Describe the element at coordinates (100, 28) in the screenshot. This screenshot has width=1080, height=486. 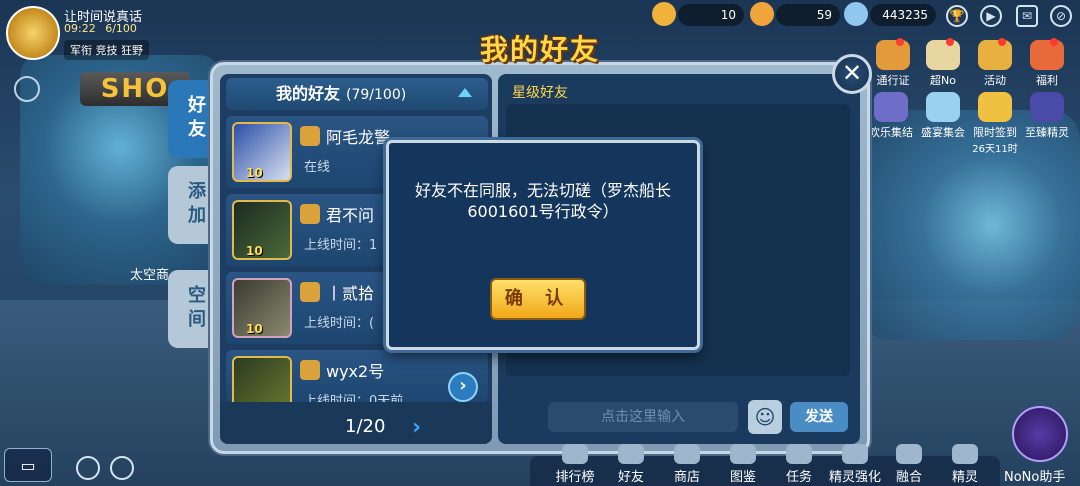
I see `player-status: 09:22 6/100` at that location.